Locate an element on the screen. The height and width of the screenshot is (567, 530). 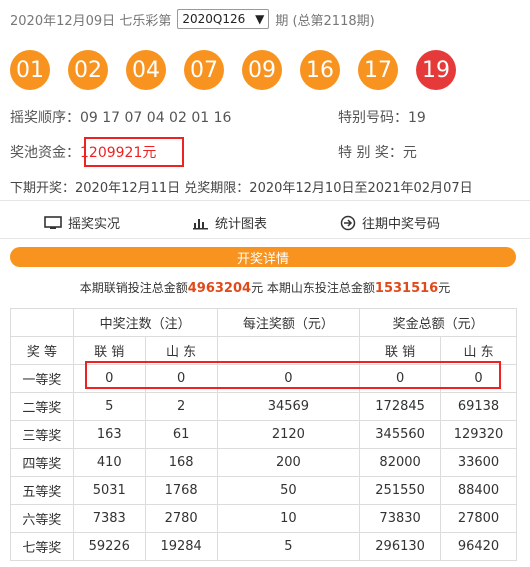
special-number: 特别号码：19 is located at coordinates (382, 117).